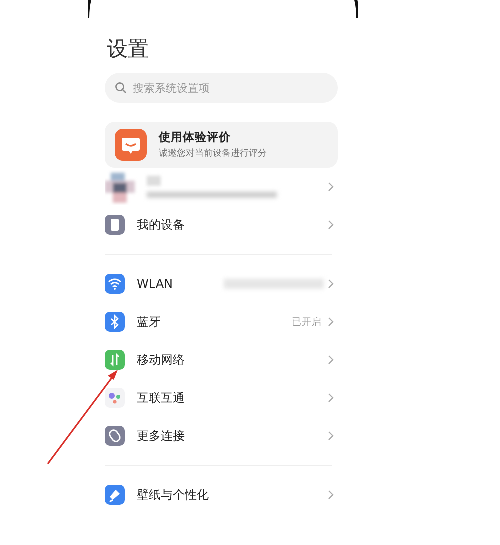  I want to click on feedback-card: 使用体验评价 诚邀您对当前设备进行评分, so click(221, 145).